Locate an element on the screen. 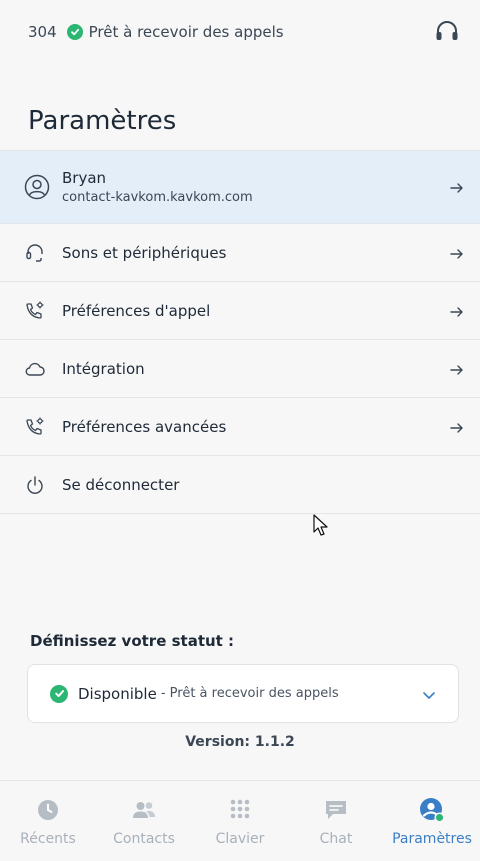 Image resolution: width=480 pixels, height=861 pixels. status-heading: Définissez votre statut : is located at coordinates (132, 641).